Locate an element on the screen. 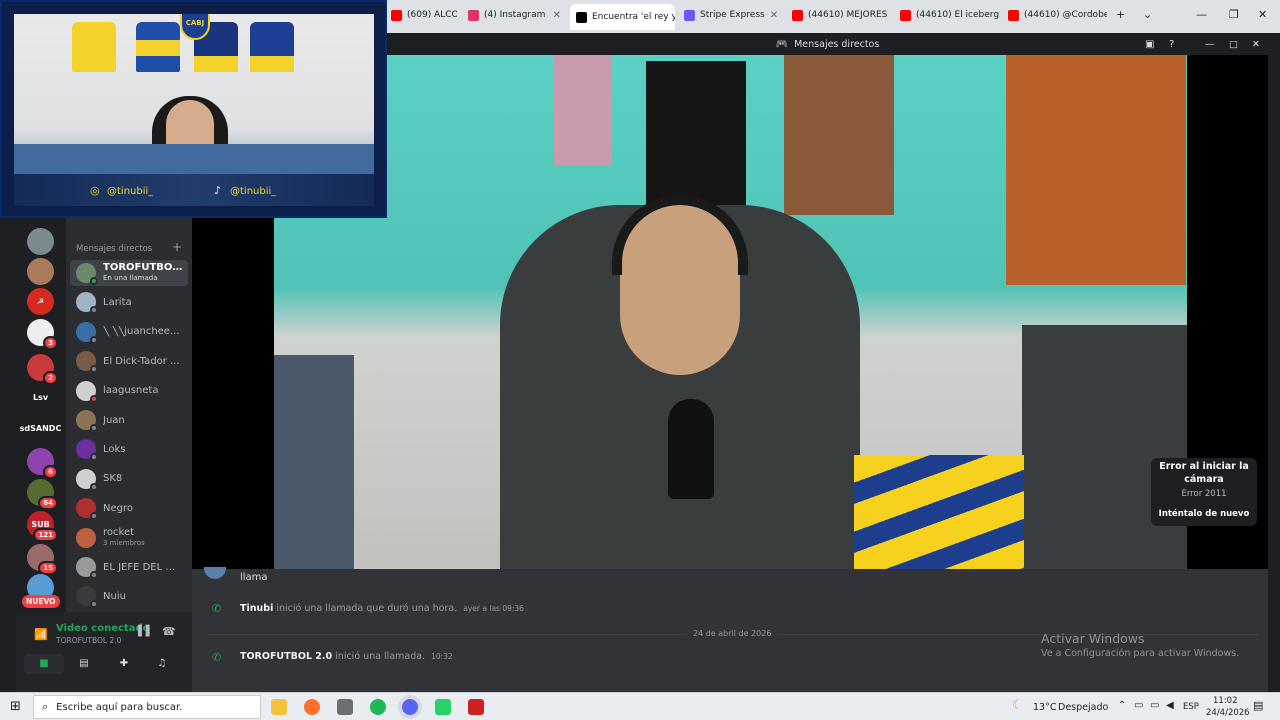  weather-temp: 13°C is located at coordinates (1044, 707).